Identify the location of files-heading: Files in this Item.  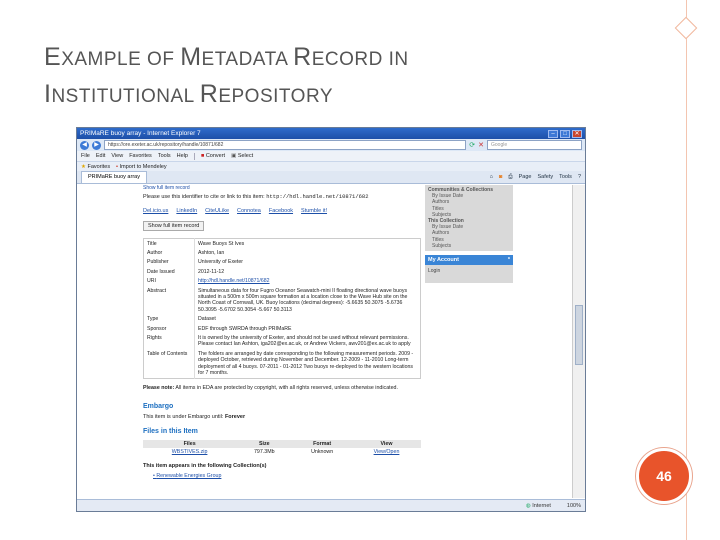
(170, 431).